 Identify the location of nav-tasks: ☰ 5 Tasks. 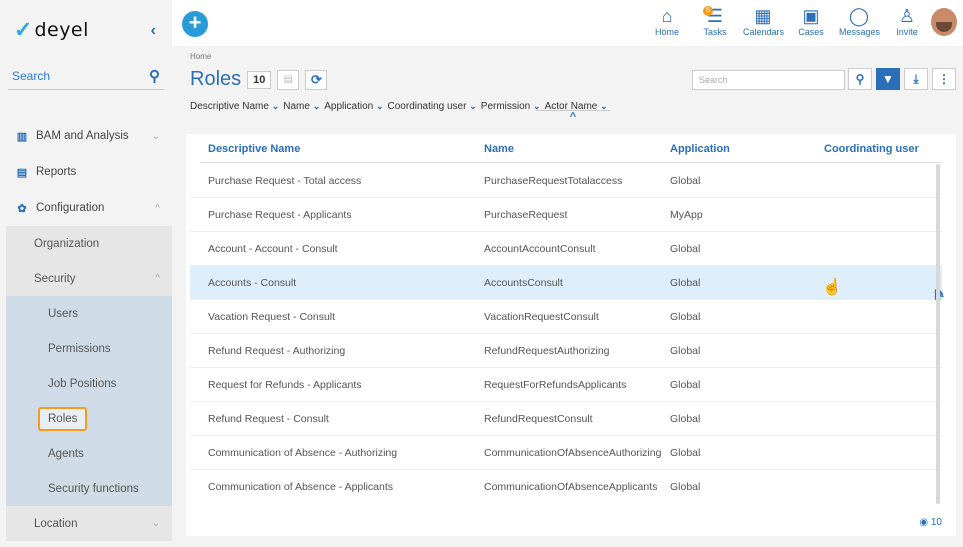
(715, 21).